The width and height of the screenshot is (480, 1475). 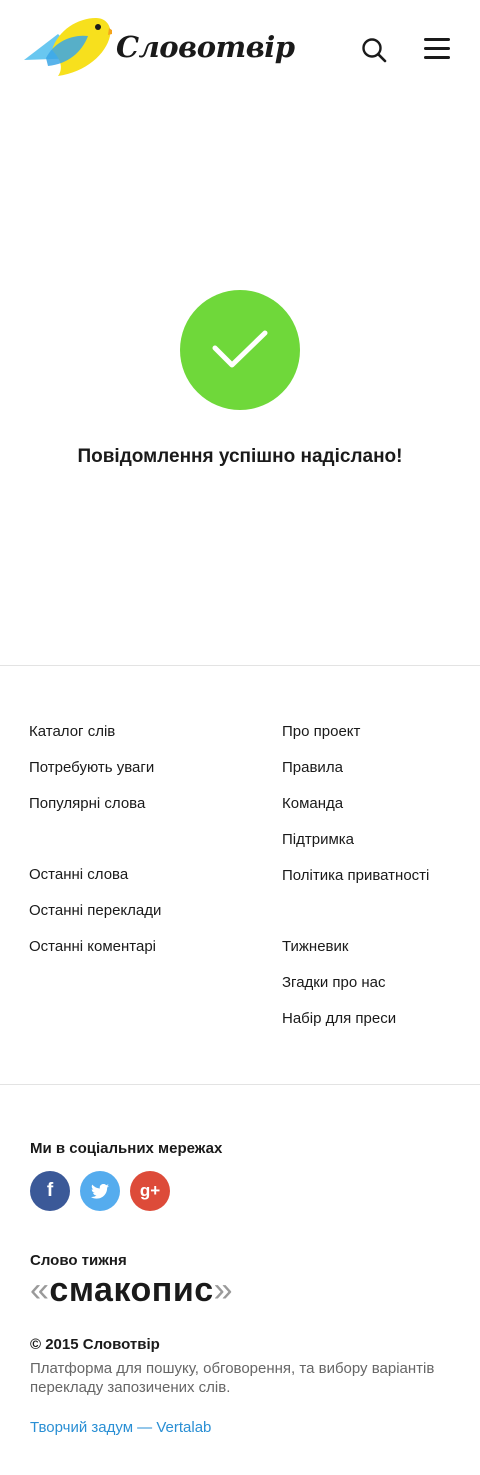 I want to click on search-icon, so click(x=374, y=50).